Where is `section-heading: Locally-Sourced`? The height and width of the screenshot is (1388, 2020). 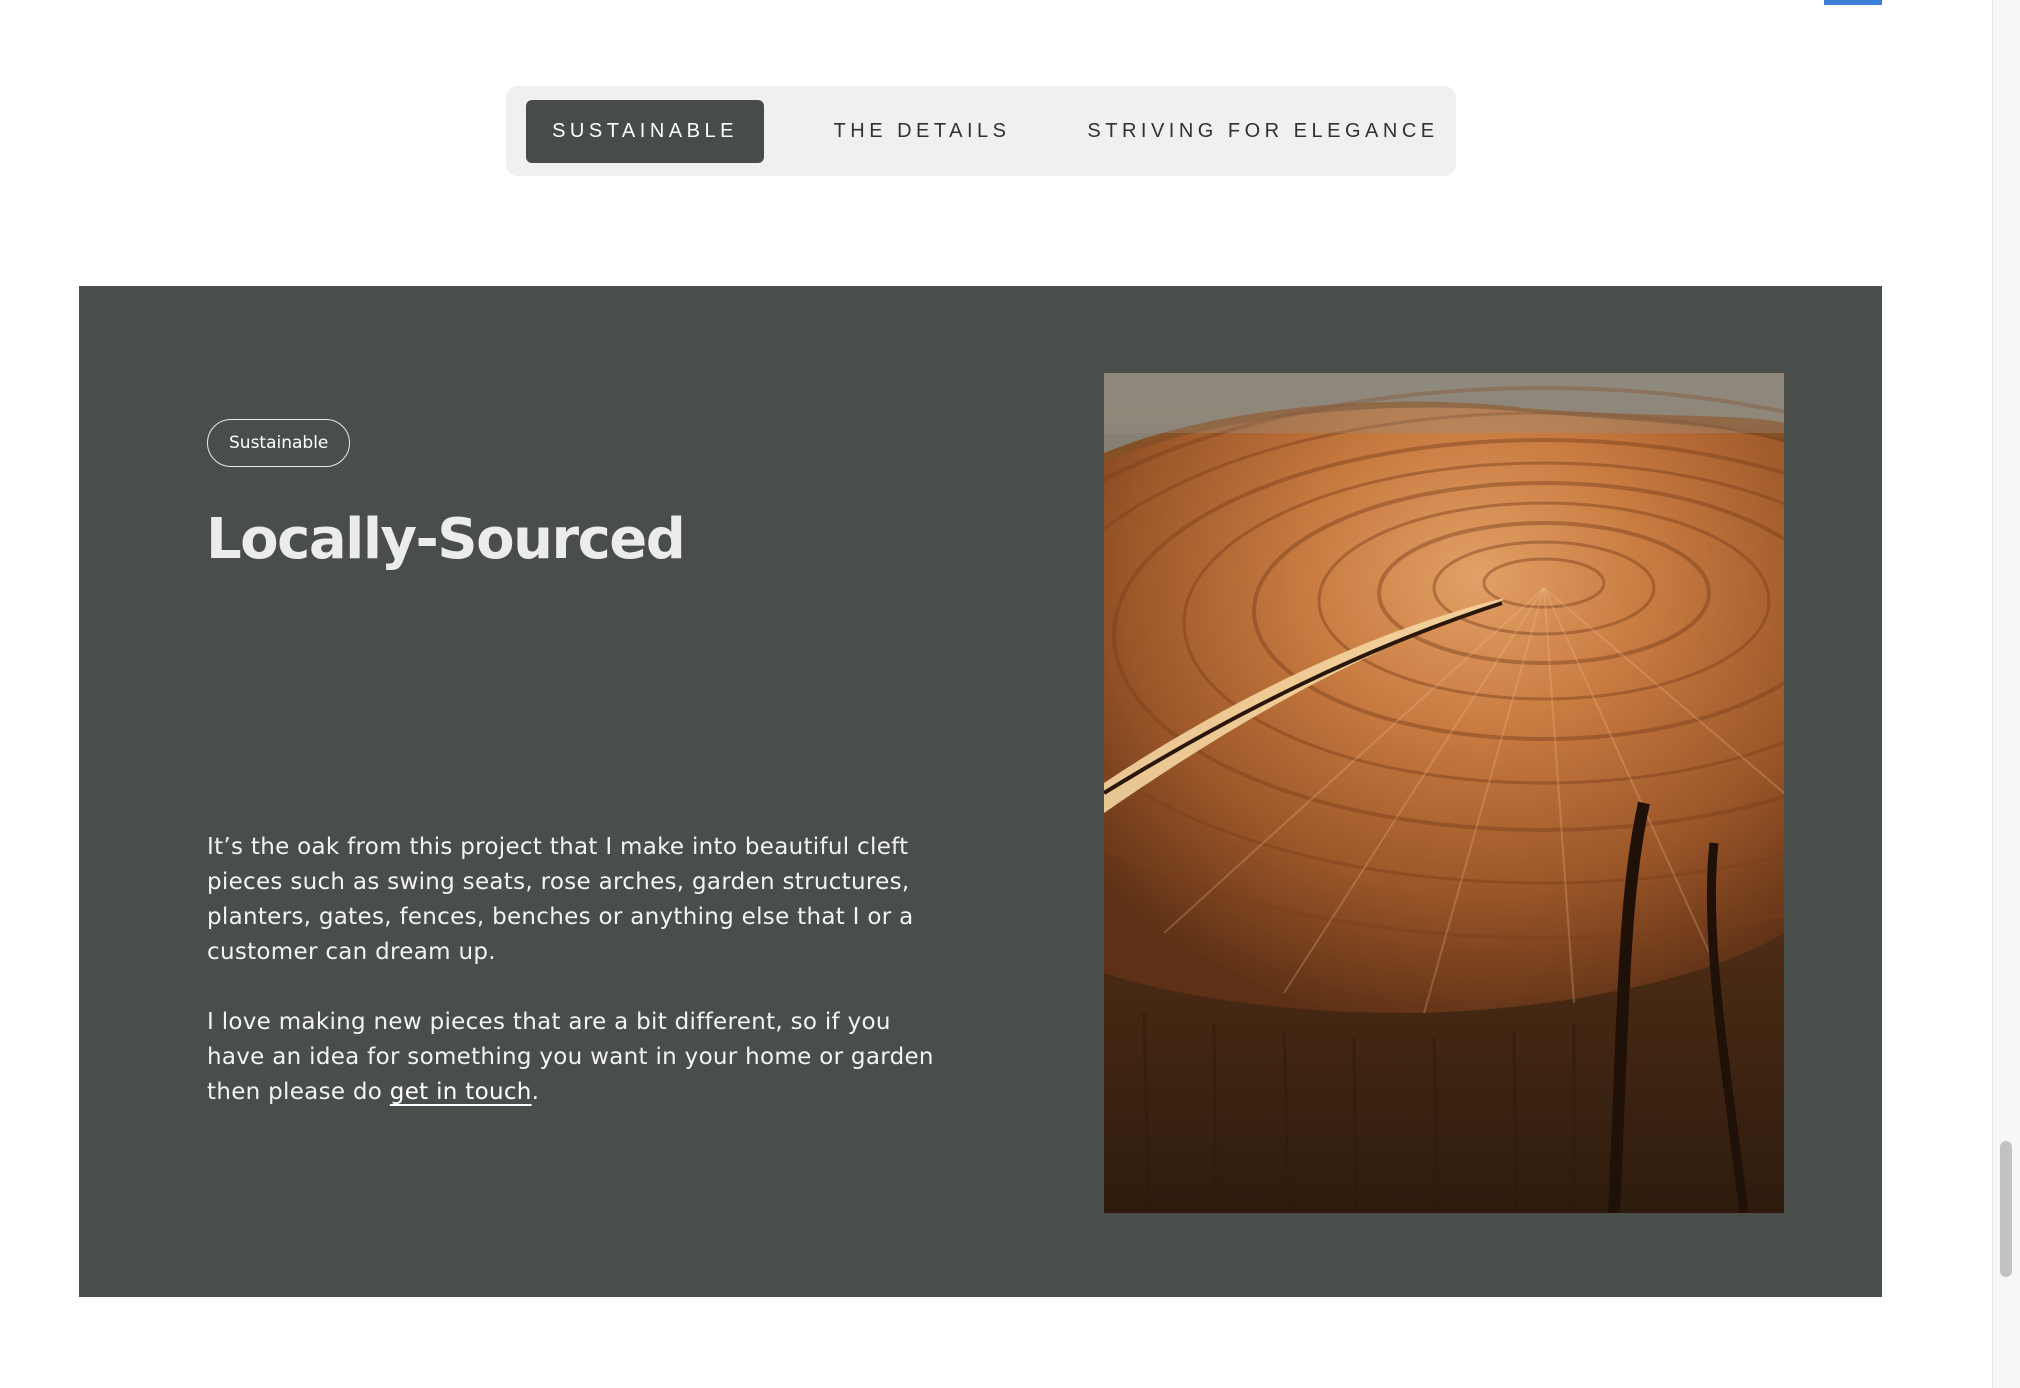 section-heading: Locally-Sourced is located at coordinates (446, 539).